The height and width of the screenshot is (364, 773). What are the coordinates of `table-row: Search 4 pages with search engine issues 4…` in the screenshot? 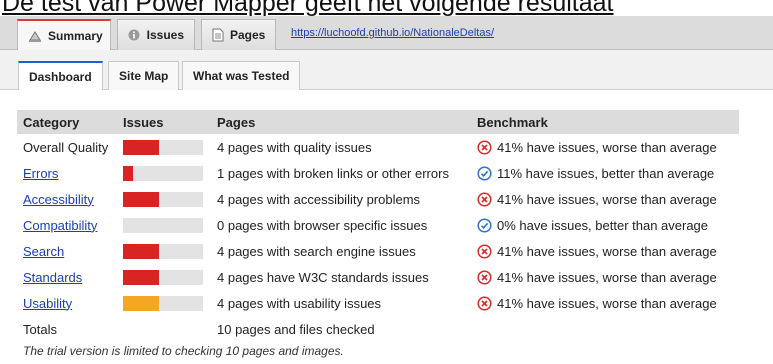 It's located at (378, 251).